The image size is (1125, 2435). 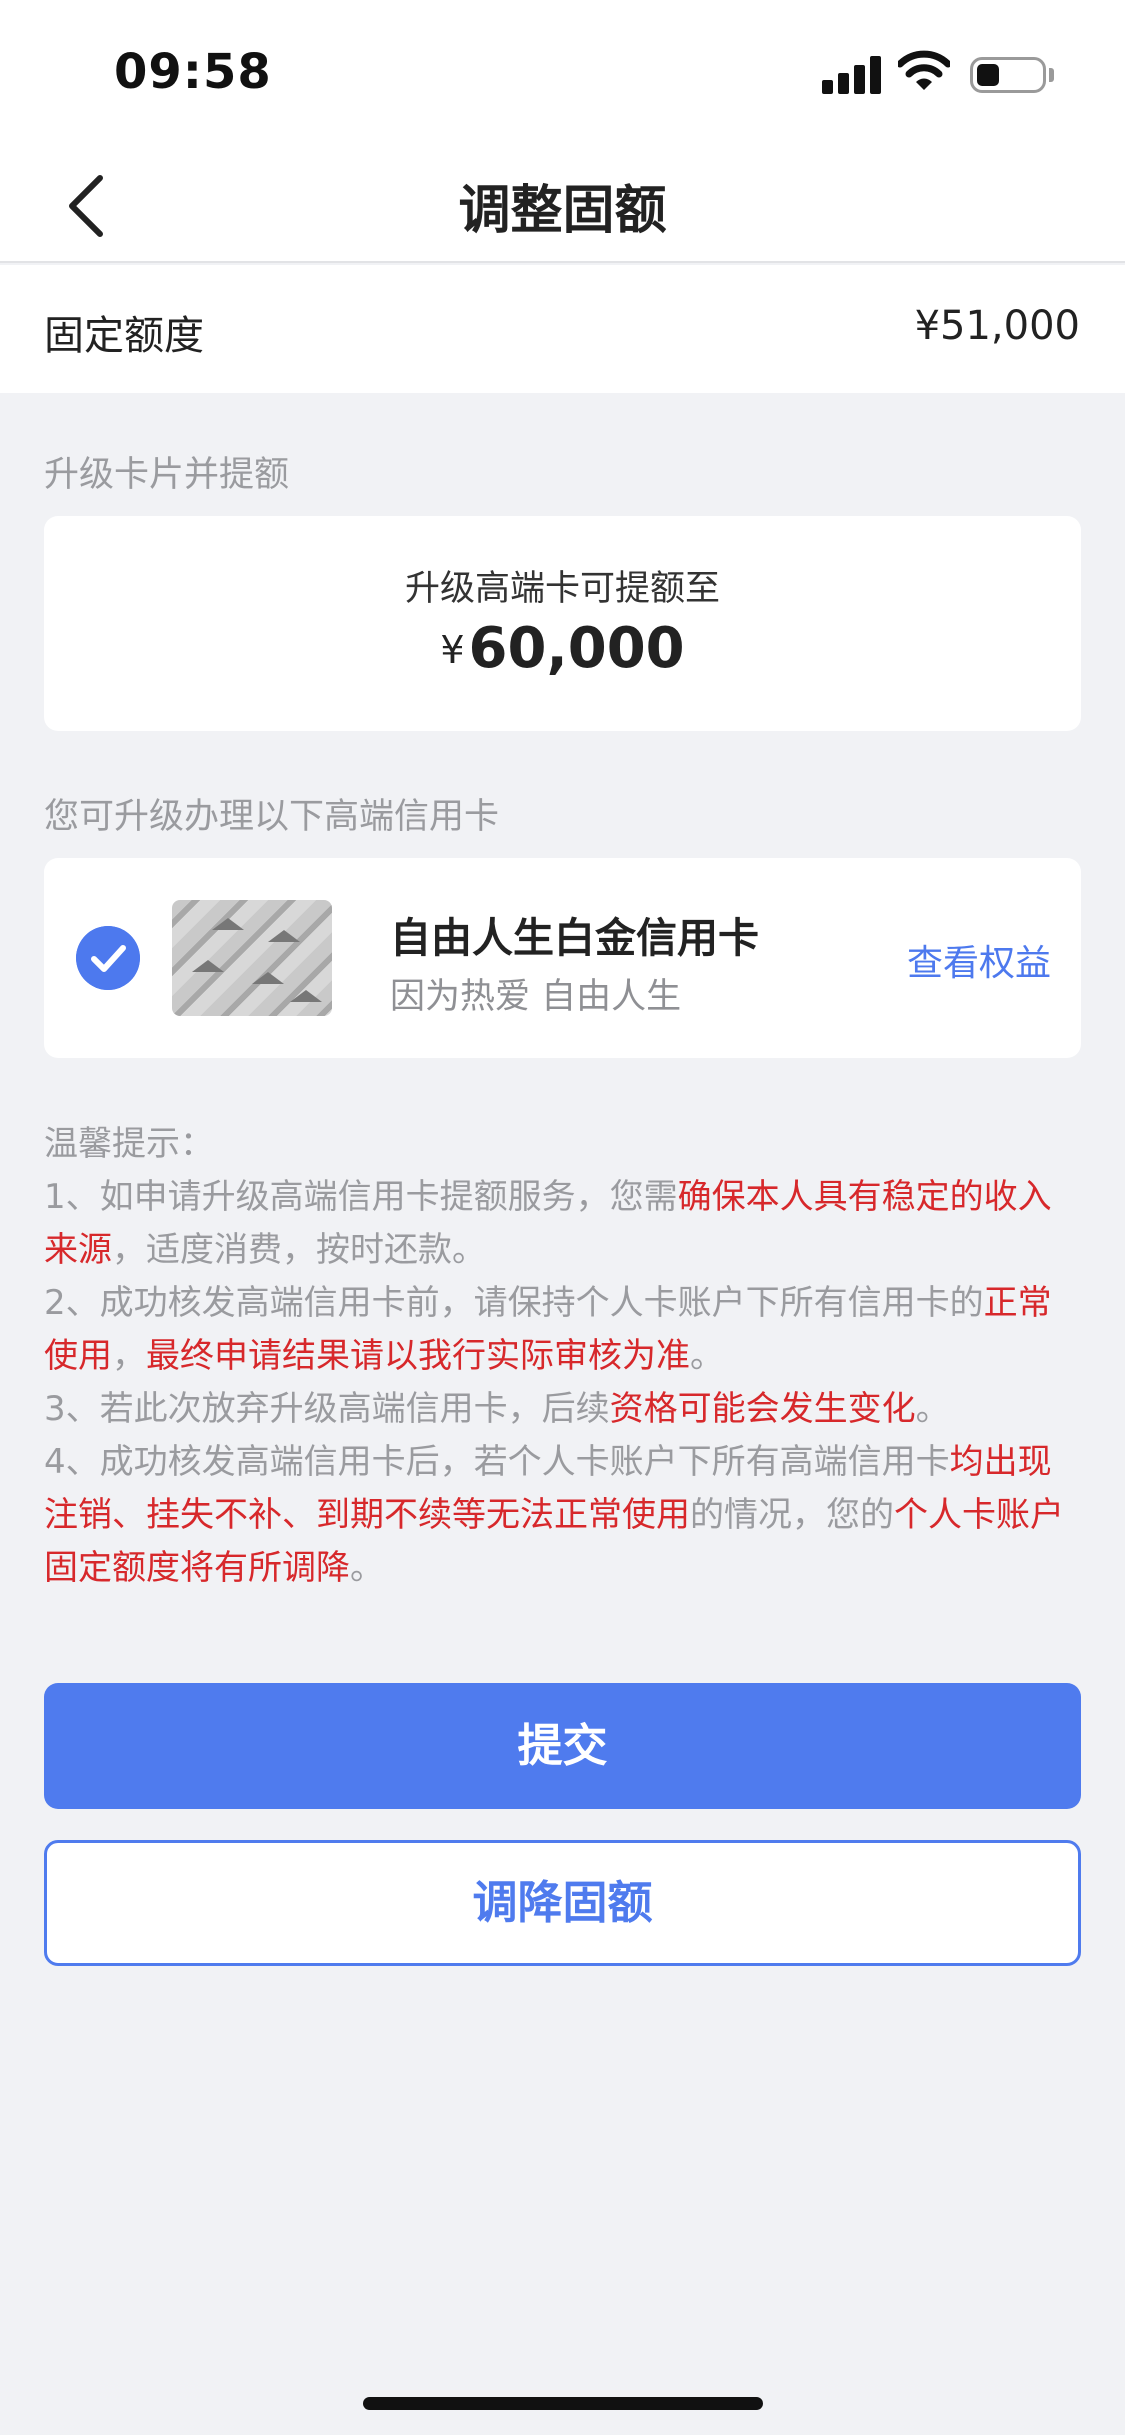 I want to click on status-bar: 09:58, so click(x=562, y=70).